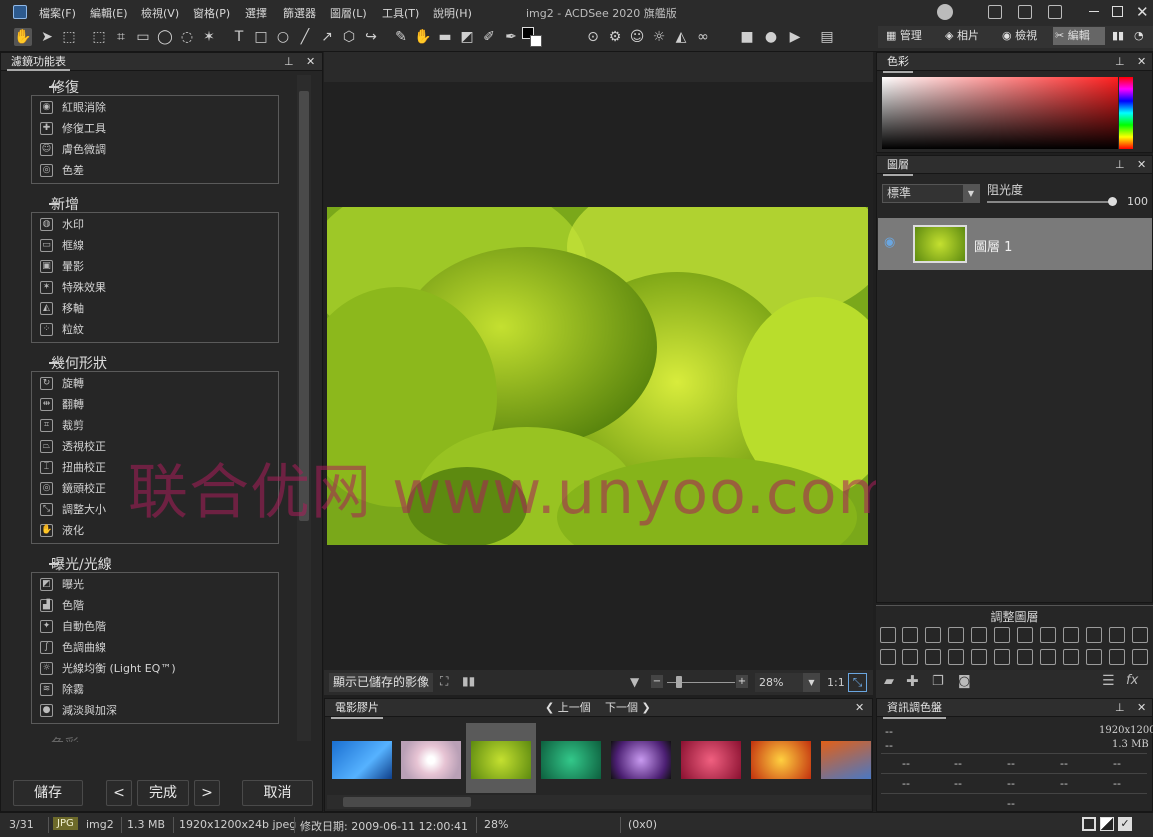  What do you see at coordinates (912, 681) in the screenshot?
I see `add-layer-icon: ✚` at bounding box center [912, 681].